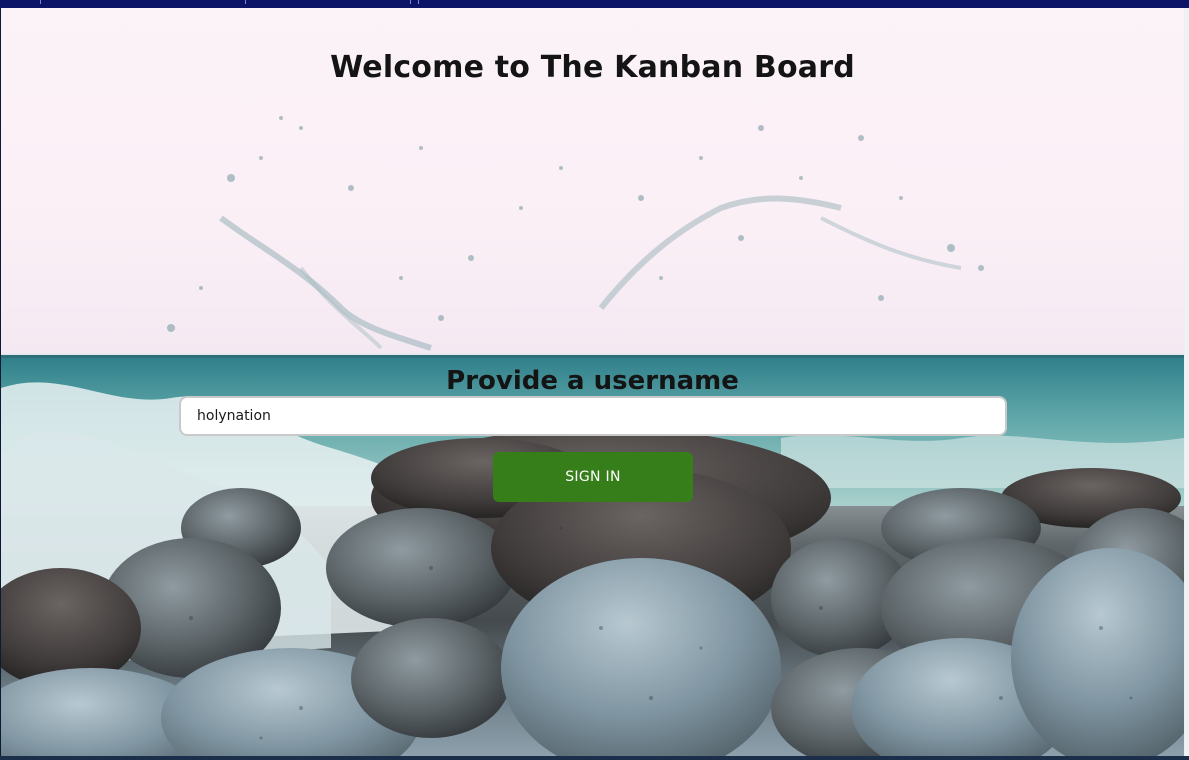 Image resolution: width=1189 pixels, height=760 pixels. What do you see at coordinates (593, 477) in the screenshot?
I see `sign-in-button: SIGN IN` at bounding box center [593, 477].